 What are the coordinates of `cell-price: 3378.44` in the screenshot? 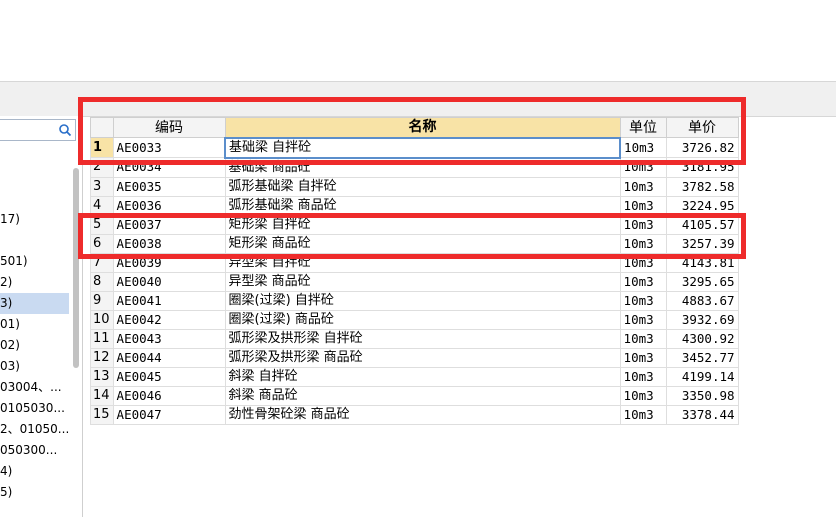 It's located at (702, 414).